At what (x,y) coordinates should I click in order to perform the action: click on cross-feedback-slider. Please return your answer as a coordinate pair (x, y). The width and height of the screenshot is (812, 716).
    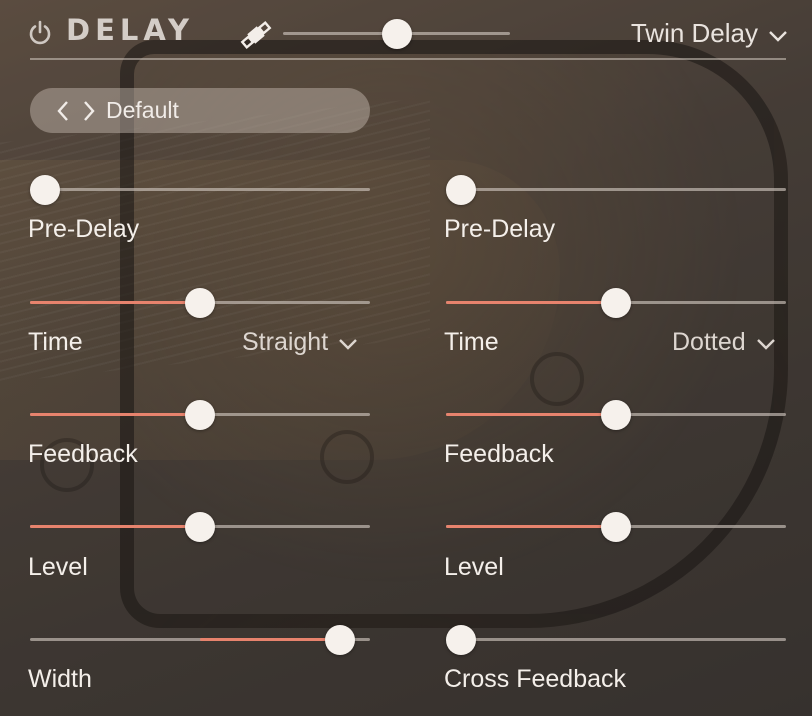
    Looking at the image, I should click on (616, 640).